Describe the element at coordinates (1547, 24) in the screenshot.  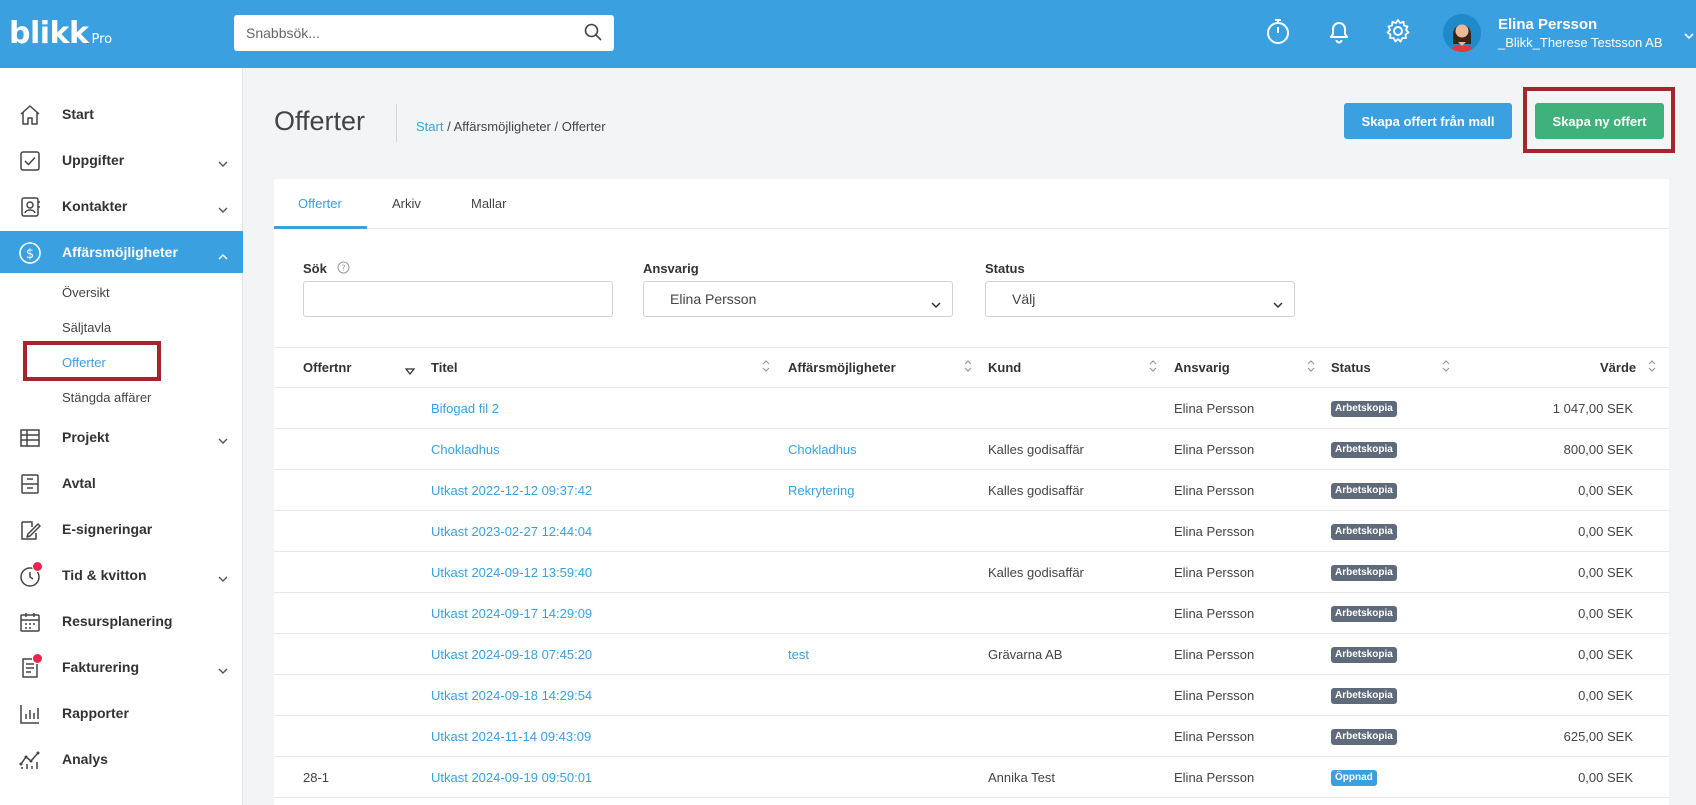
I see `user-name: Elina Persson` at that location.